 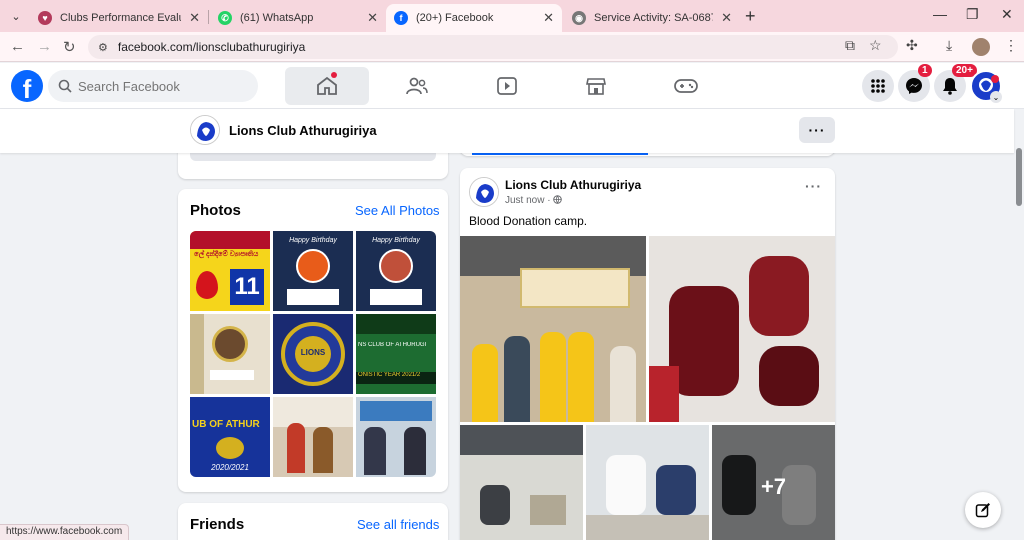 I want to click on extensions-icon: ✣, so click(x=912, y=45).